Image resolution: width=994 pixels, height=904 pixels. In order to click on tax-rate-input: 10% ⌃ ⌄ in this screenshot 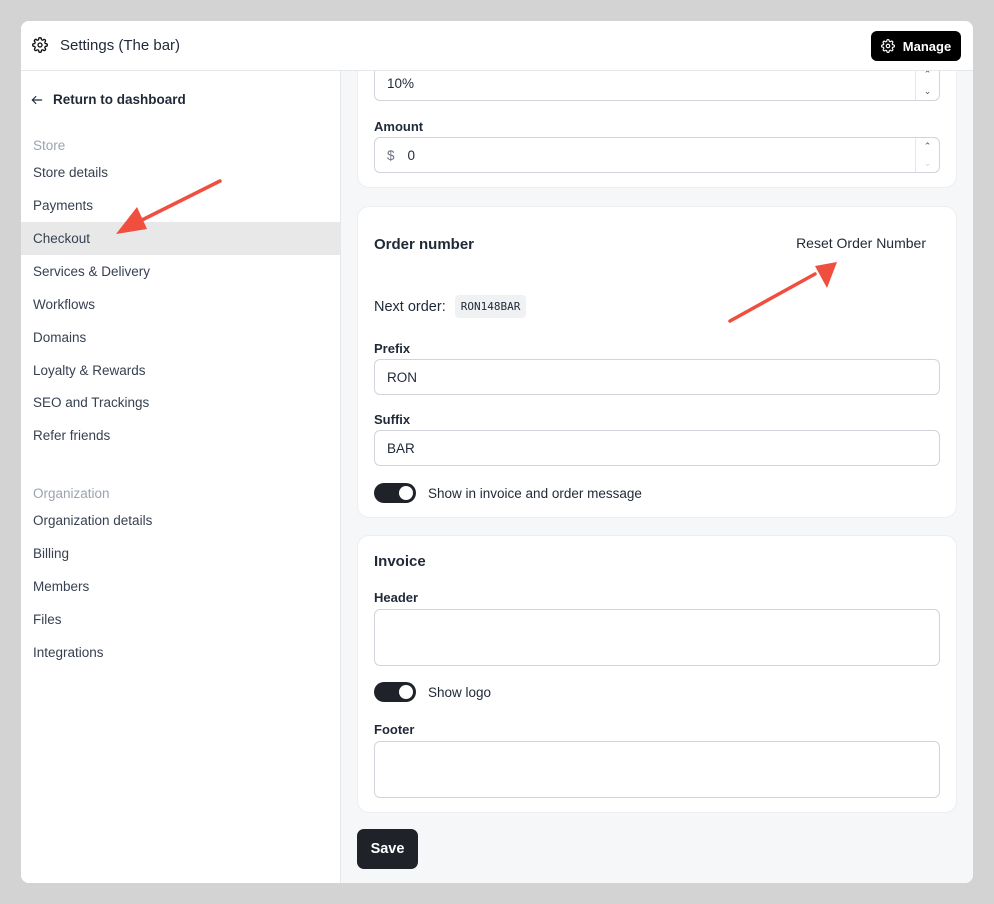, I will do `click(657, 86)`.